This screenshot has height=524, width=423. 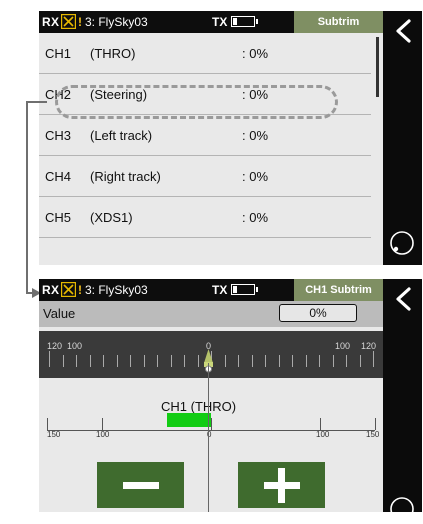 I want to click on status-bar: RX ! 3: FlySky03 TX Subtrim, so click(x=211, y=22).